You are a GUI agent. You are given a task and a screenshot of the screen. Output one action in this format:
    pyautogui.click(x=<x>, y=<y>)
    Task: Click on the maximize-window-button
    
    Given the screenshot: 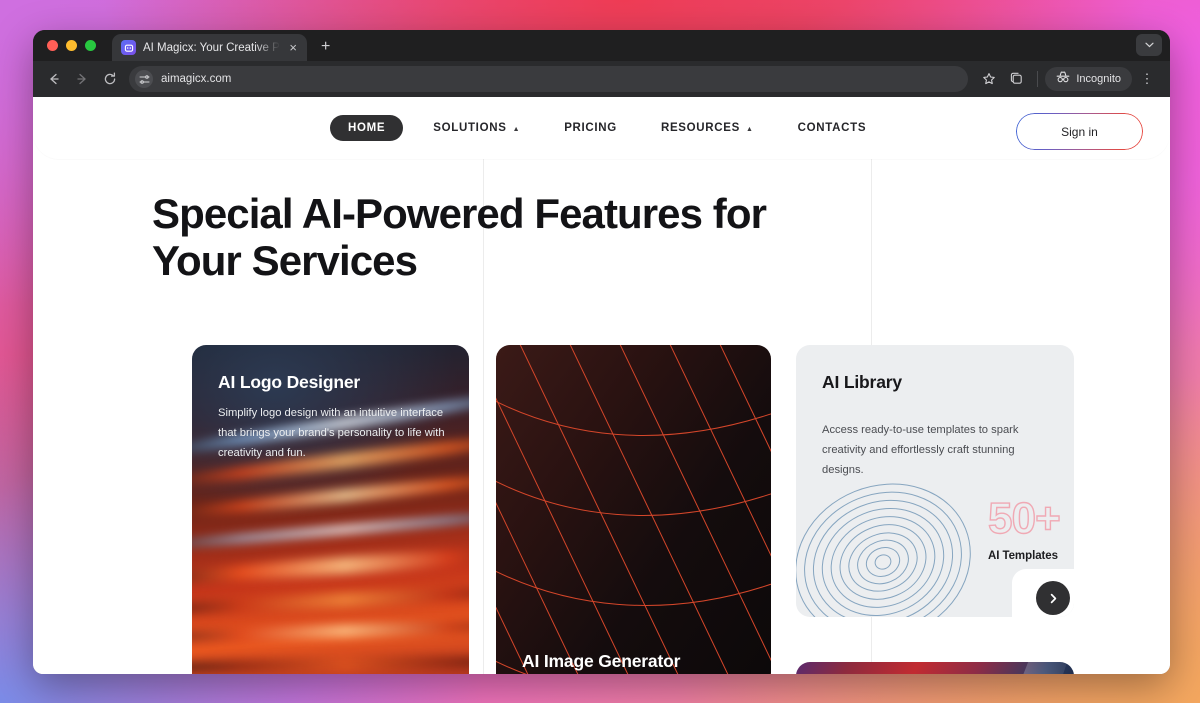 What is the action you would take?
    pyautogui.click(x=90, y=45)
    